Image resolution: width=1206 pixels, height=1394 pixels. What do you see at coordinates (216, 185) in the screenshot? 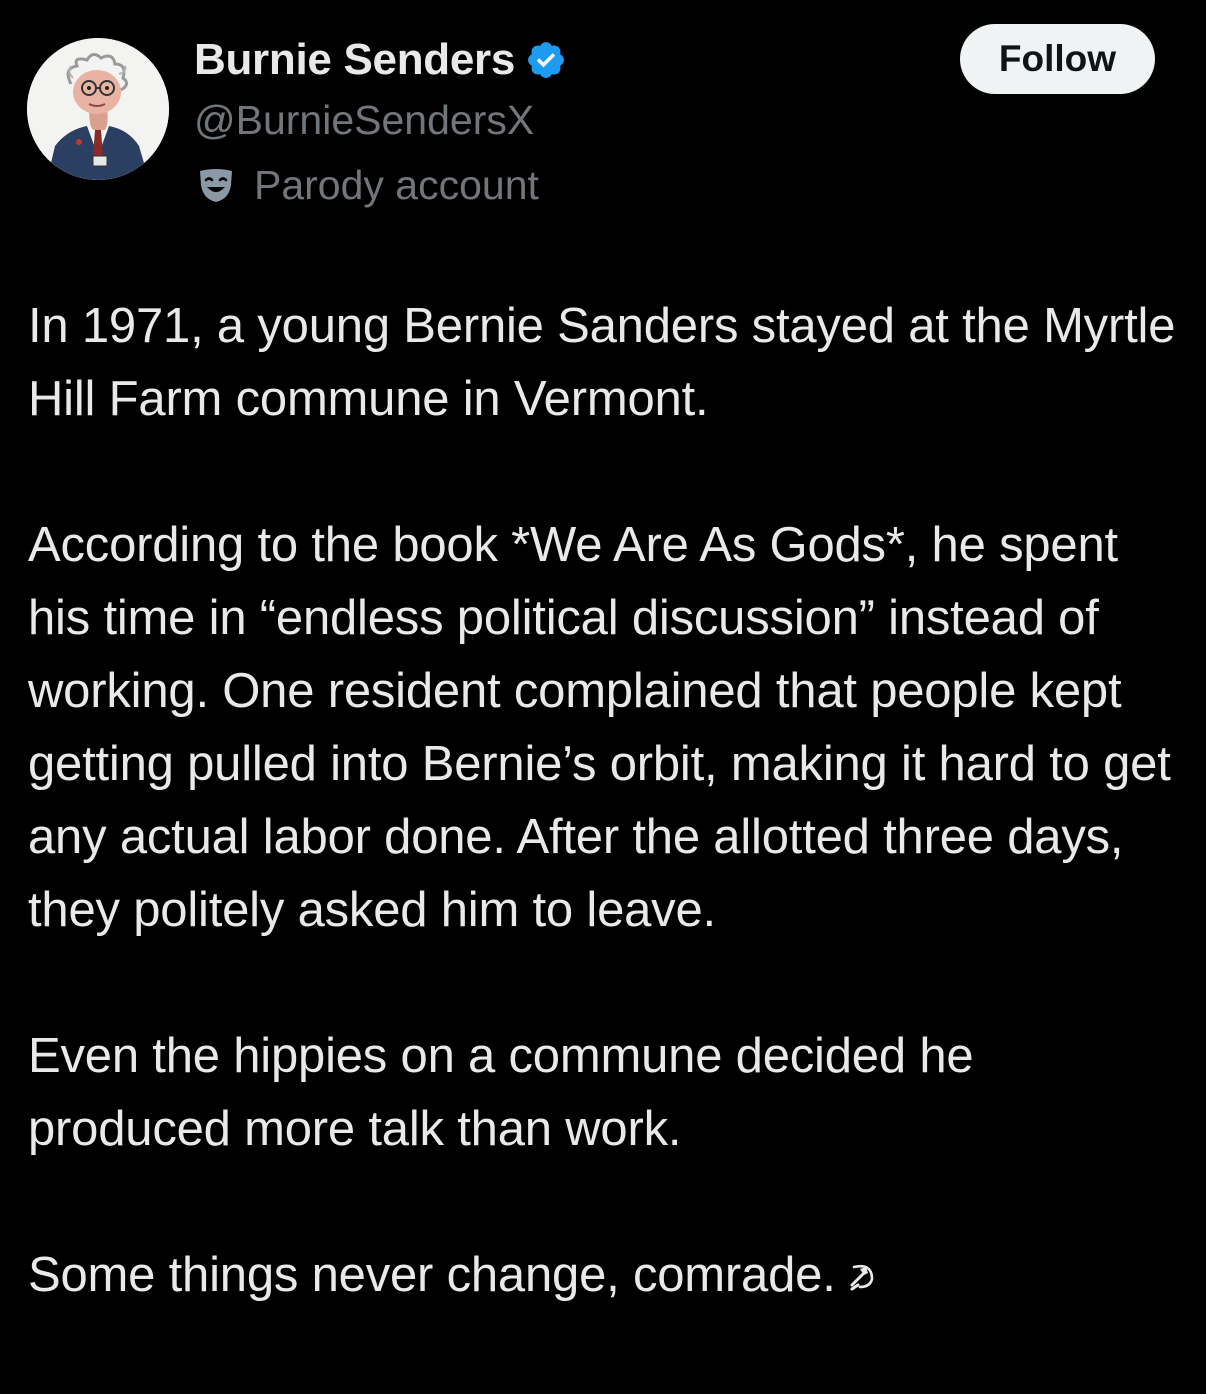
I see `theater-mask-icon` at bounding box center [216, 185].